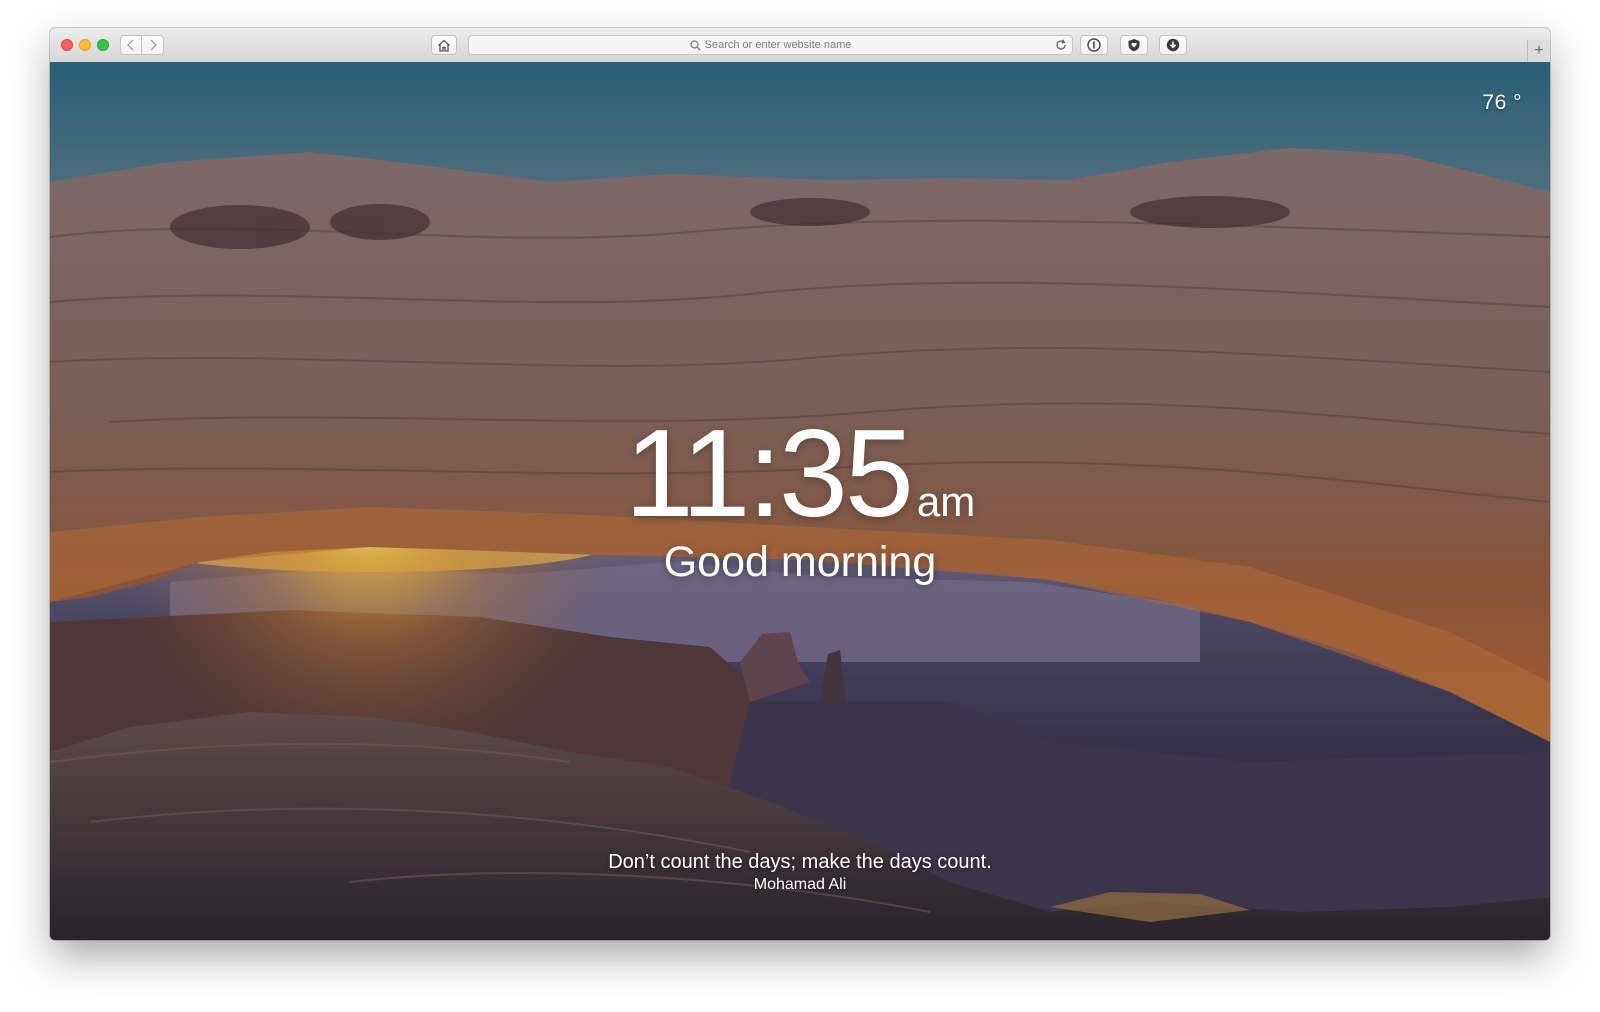 This screenshot has width=1600, height=1012. I want to click on new-tab-button: +, so click(1538, 51).